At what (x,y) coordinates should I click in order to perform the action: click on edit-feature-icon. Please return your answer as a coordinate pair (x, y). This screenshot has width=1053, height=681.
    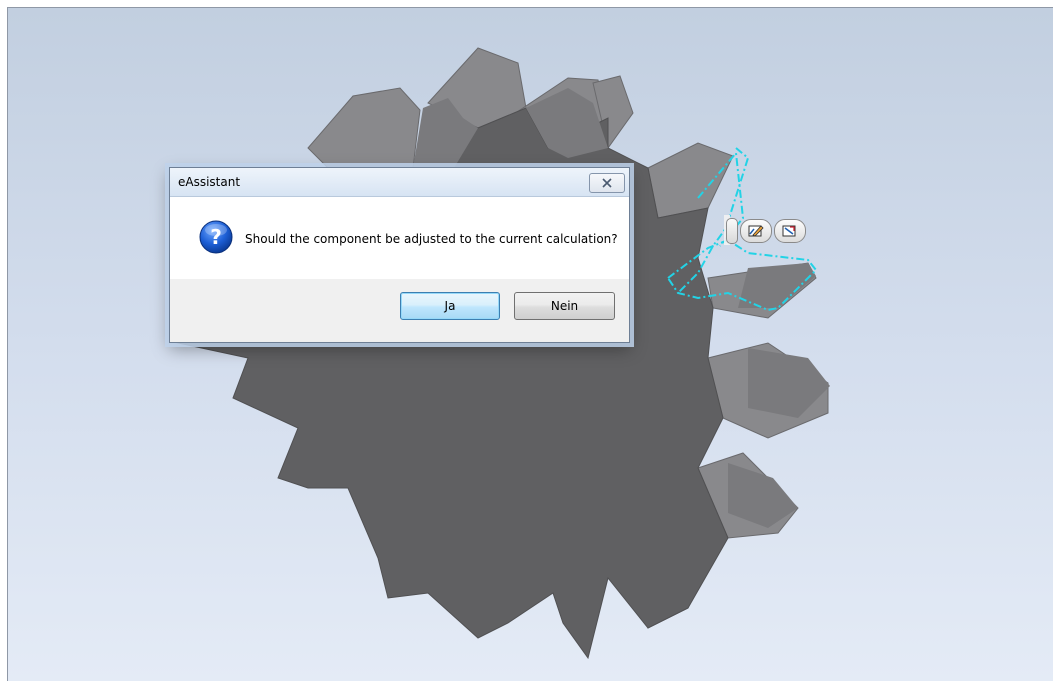
    Looking at the image, I should click on (789, 231).